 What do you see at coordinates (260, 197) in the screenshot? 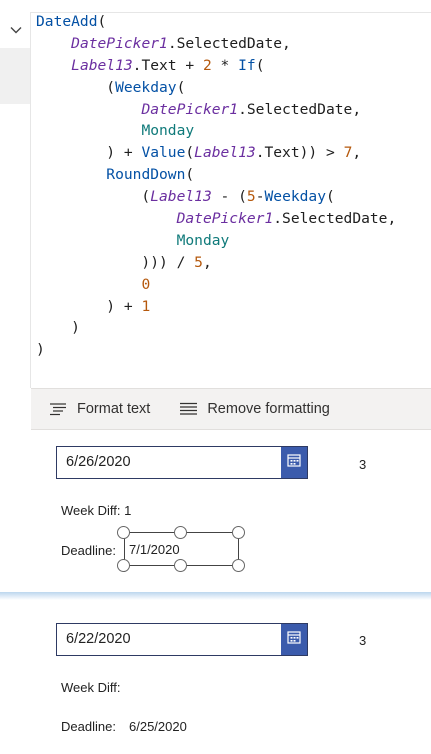
I see `formula-token-text: -` at bounding box center [260, 197].